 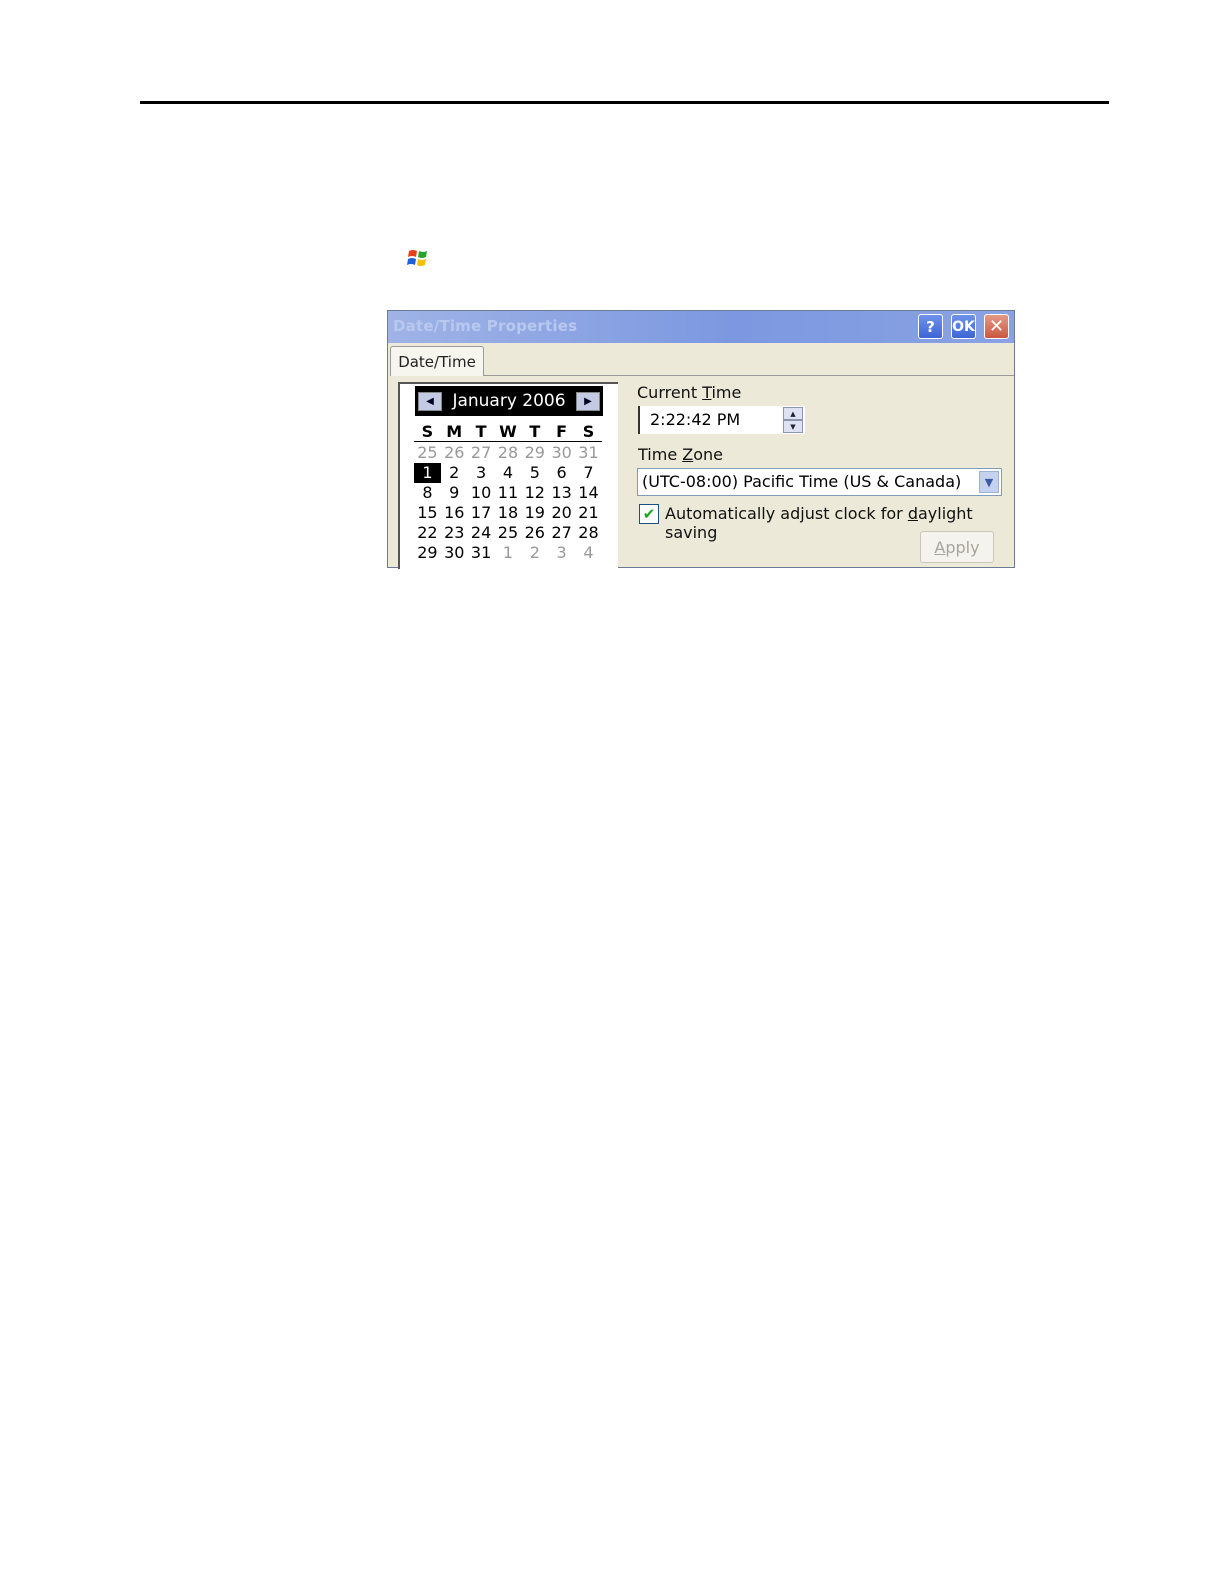 I want to click on time-zone-label: Time Zone, so click(x=680, y=454).